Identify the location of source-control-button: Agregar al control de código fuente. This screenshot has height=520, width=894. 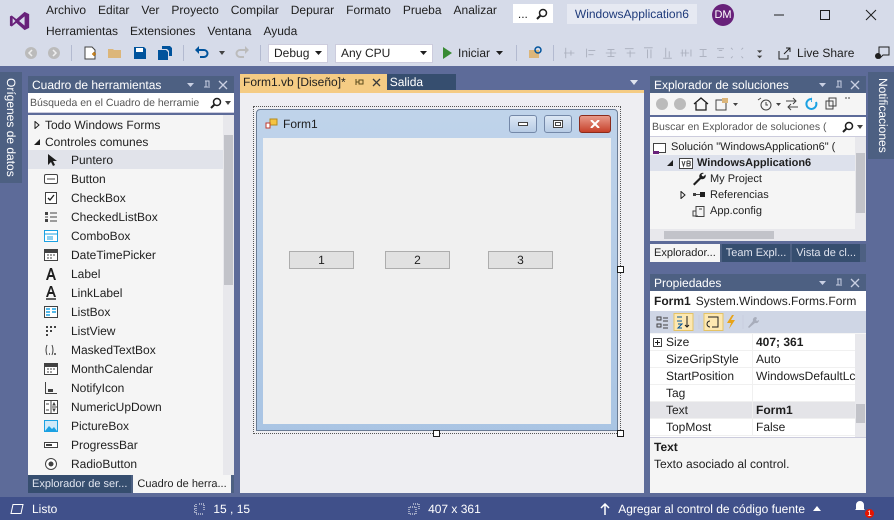
(710, 509).